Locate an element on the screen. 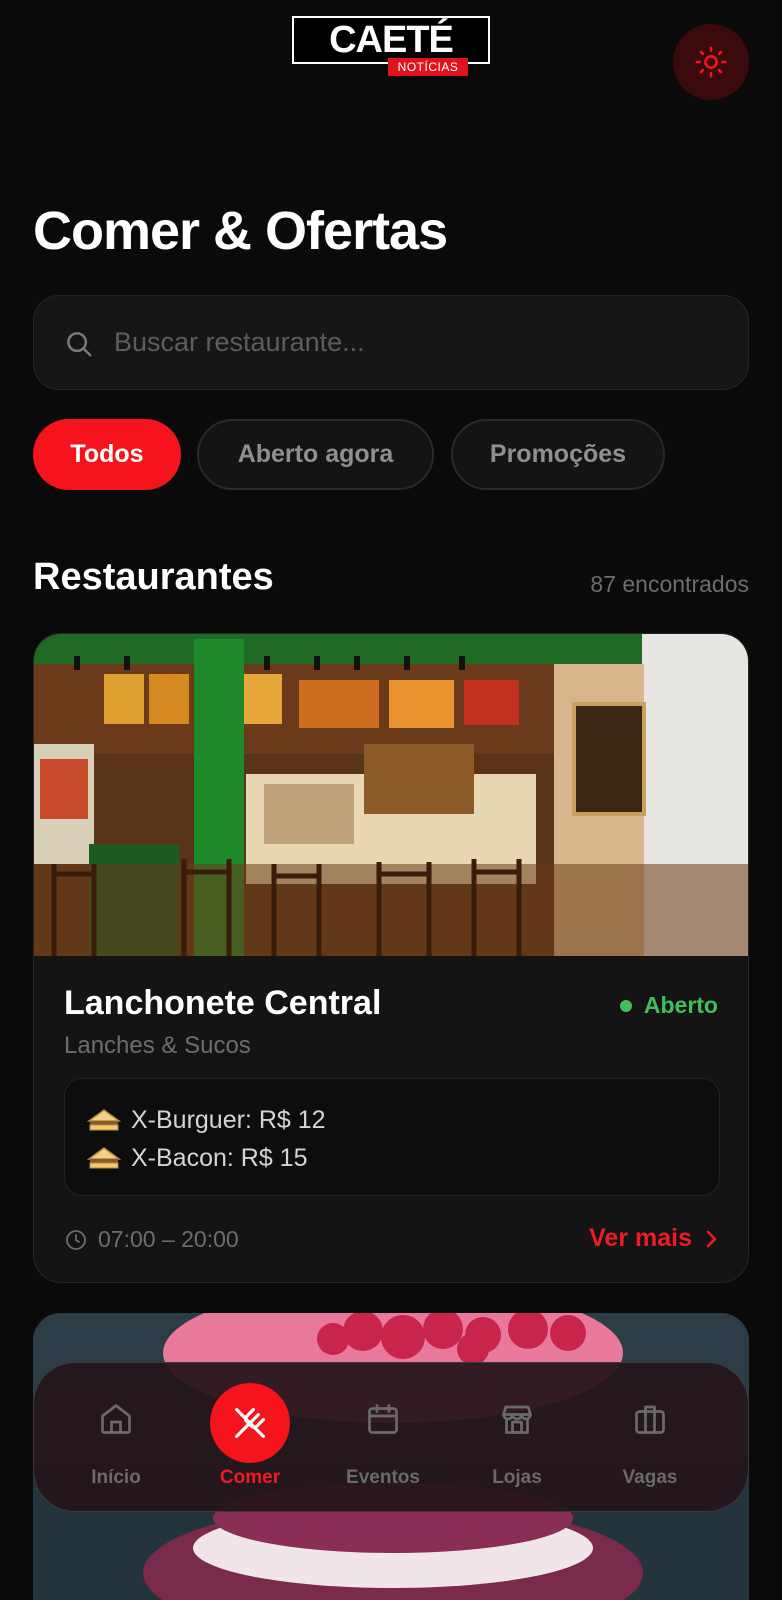 The image size is (782, 1600). nav-active-indicator is located at coordinates (250, 1423).